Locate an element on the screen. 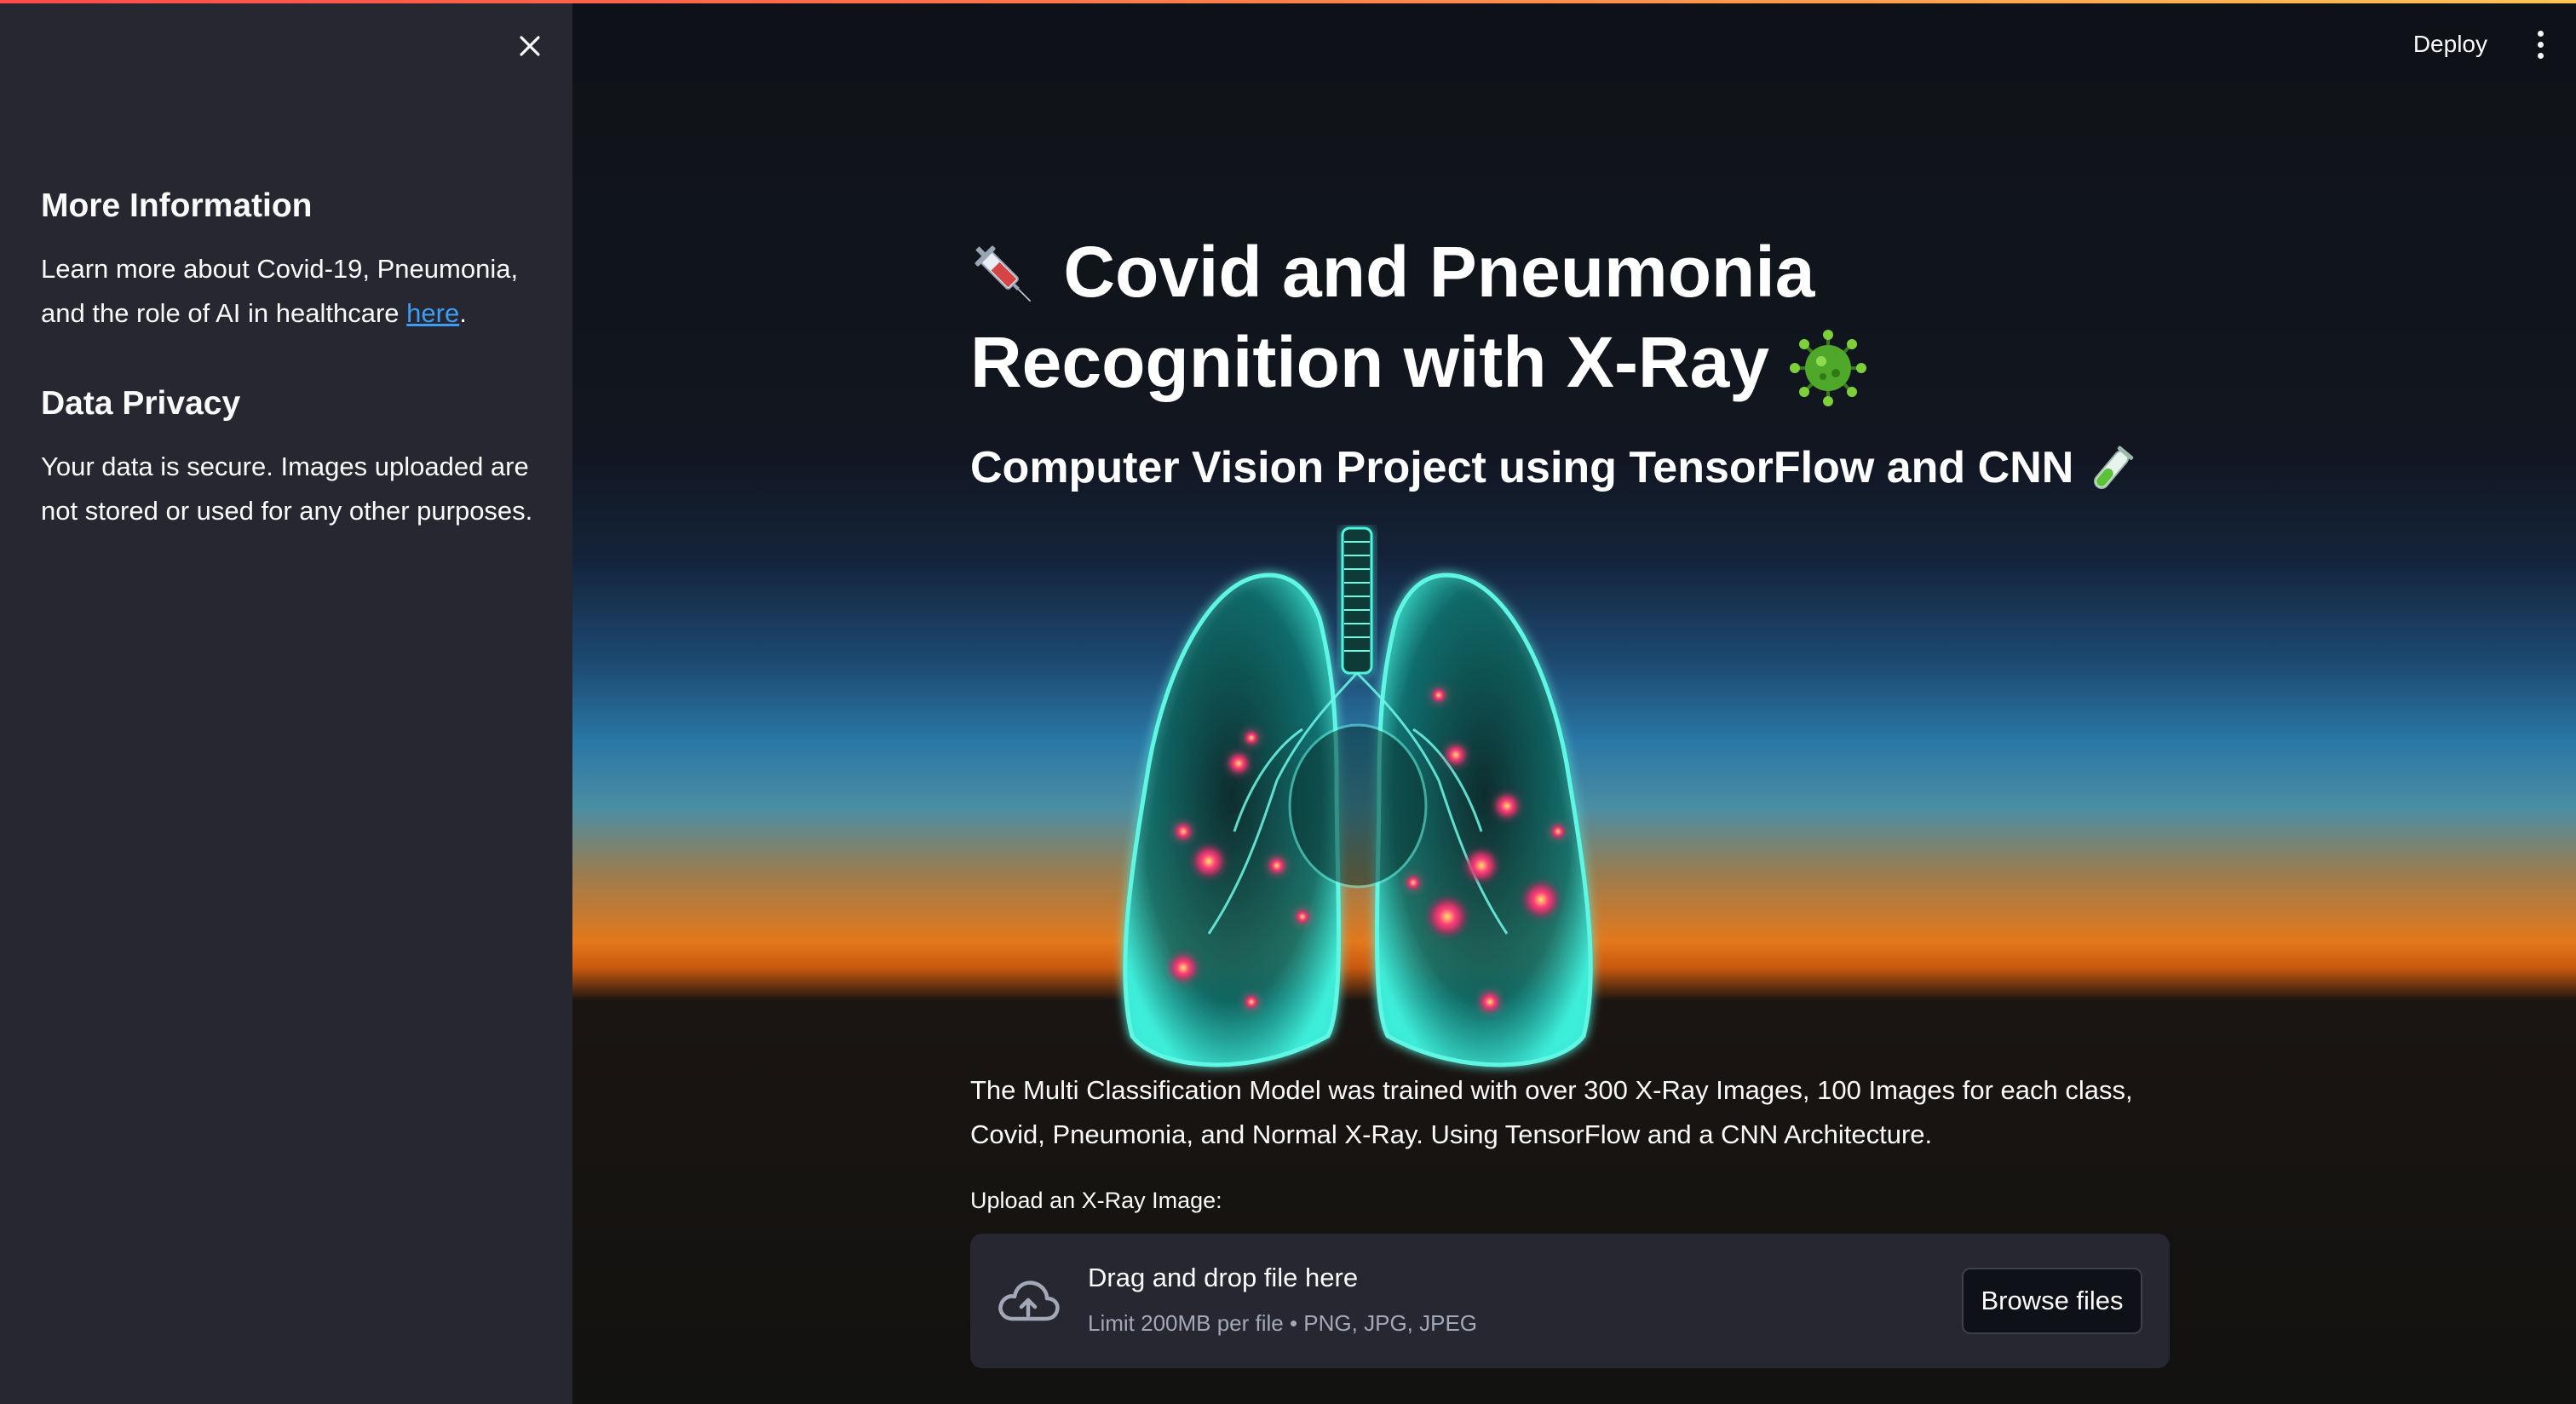 This screenshot has height=1404, width=2576. more-info-heading: More Information is located at coordinates (177, 205).